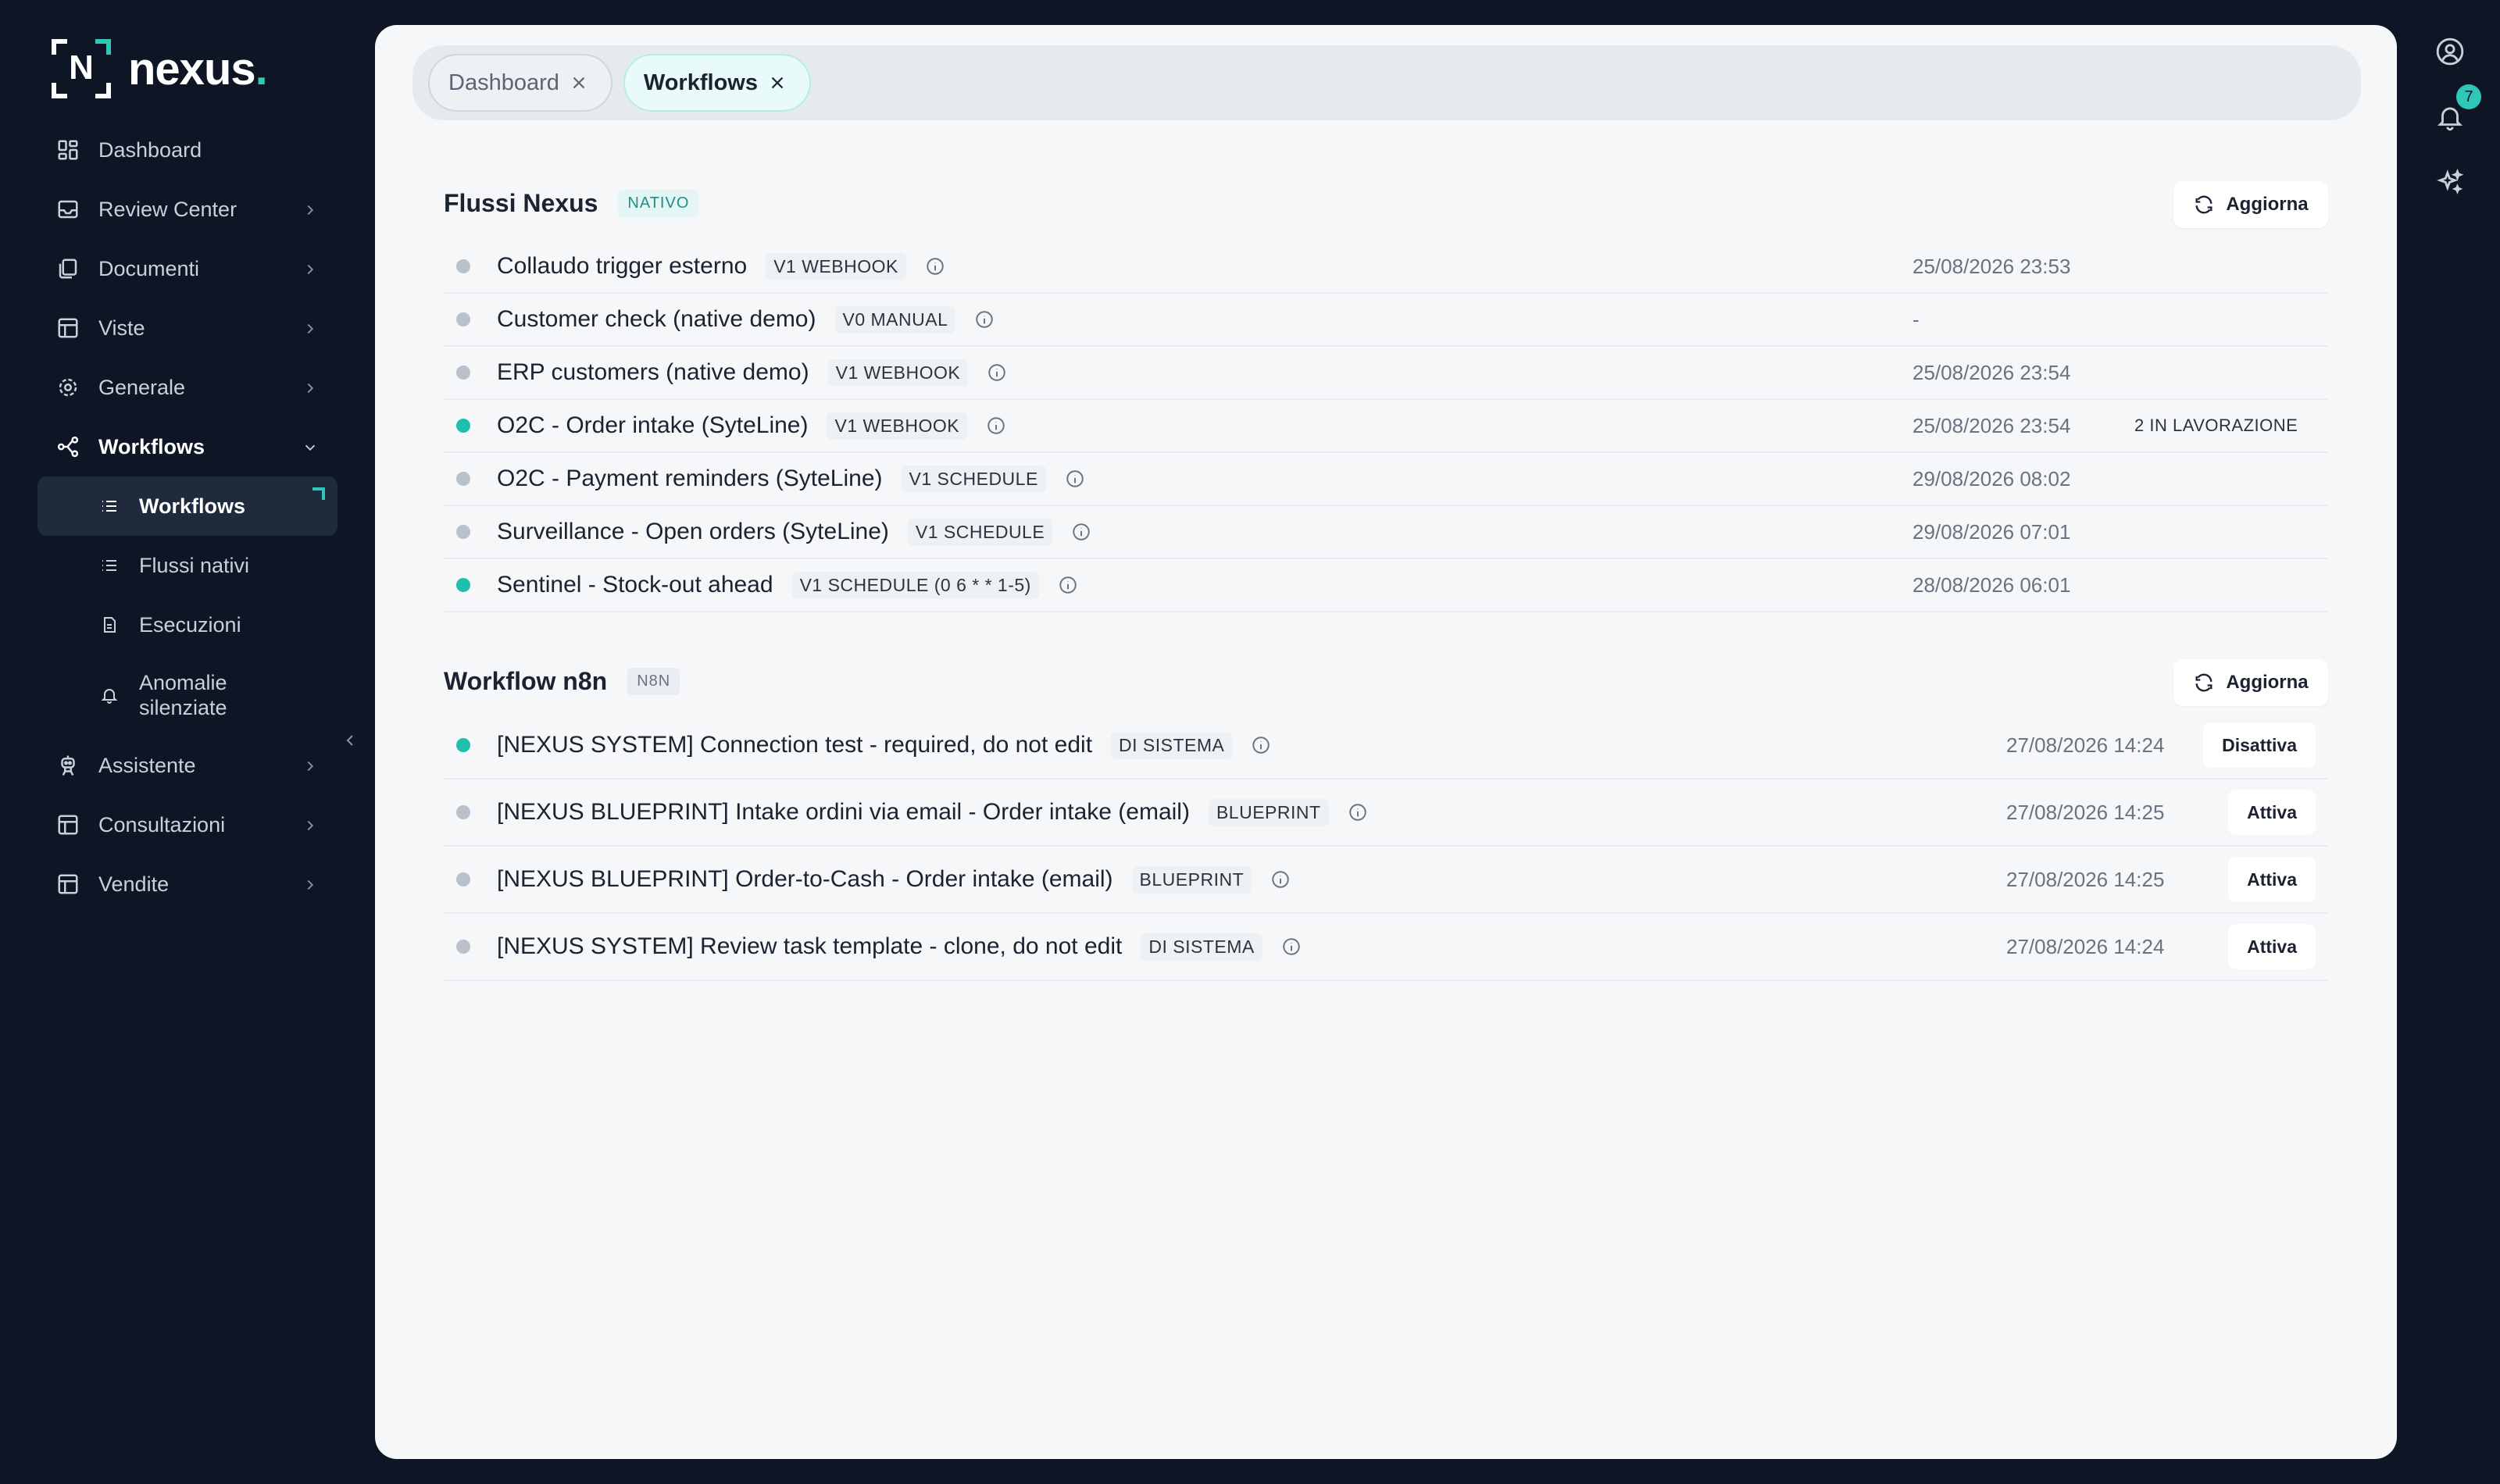  Describe the element at coordinates (2450, 51) in the screenshot. I see `user-icon` at that location.